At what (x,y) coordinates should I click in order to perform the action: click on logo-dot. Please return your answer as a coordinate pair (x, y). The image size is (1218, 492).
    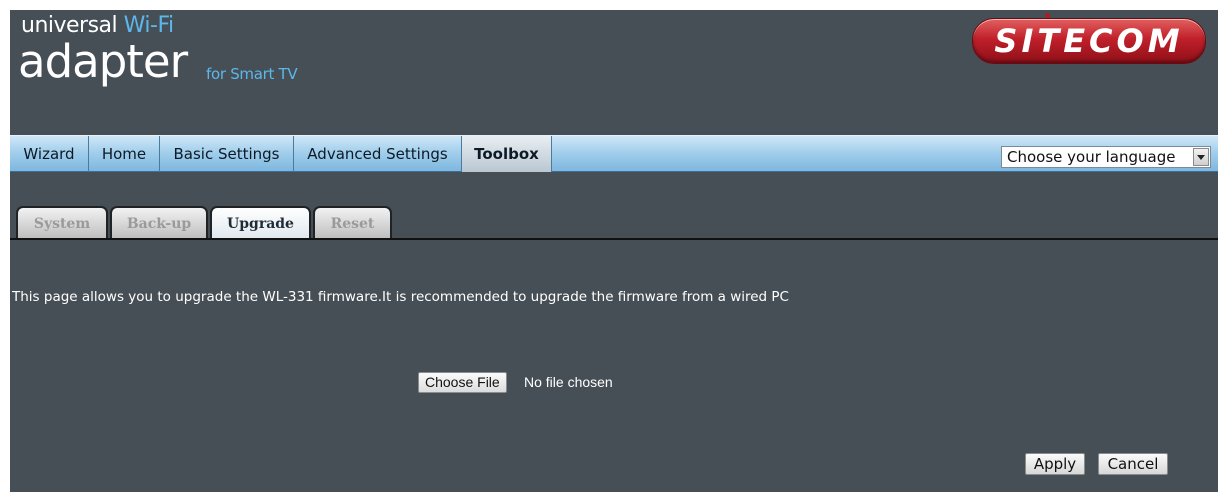
    Looking at the image, I should click on (1047, 15).